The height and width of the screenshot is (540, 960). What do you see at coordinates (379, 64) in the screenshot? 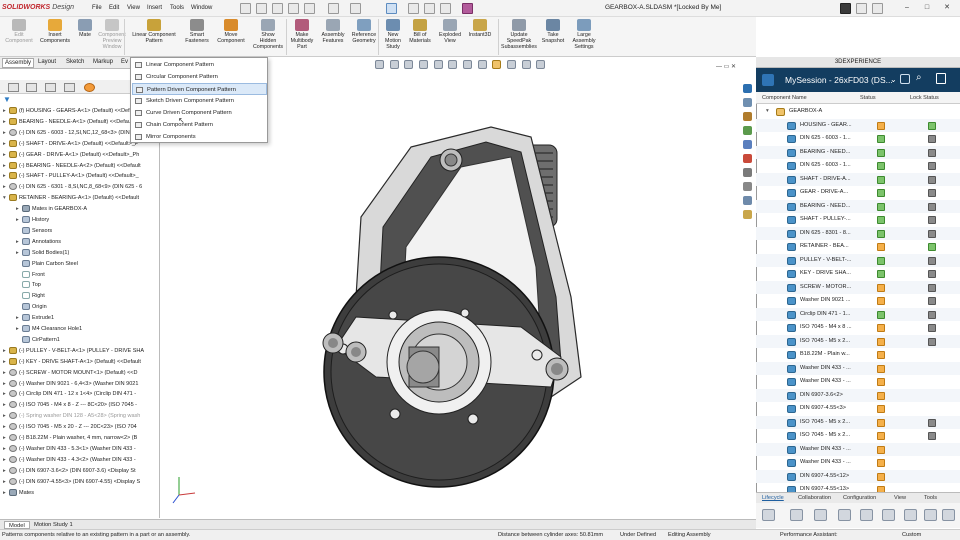
I see `zoom-to-fit-icon` at bounding box center [379, 64].